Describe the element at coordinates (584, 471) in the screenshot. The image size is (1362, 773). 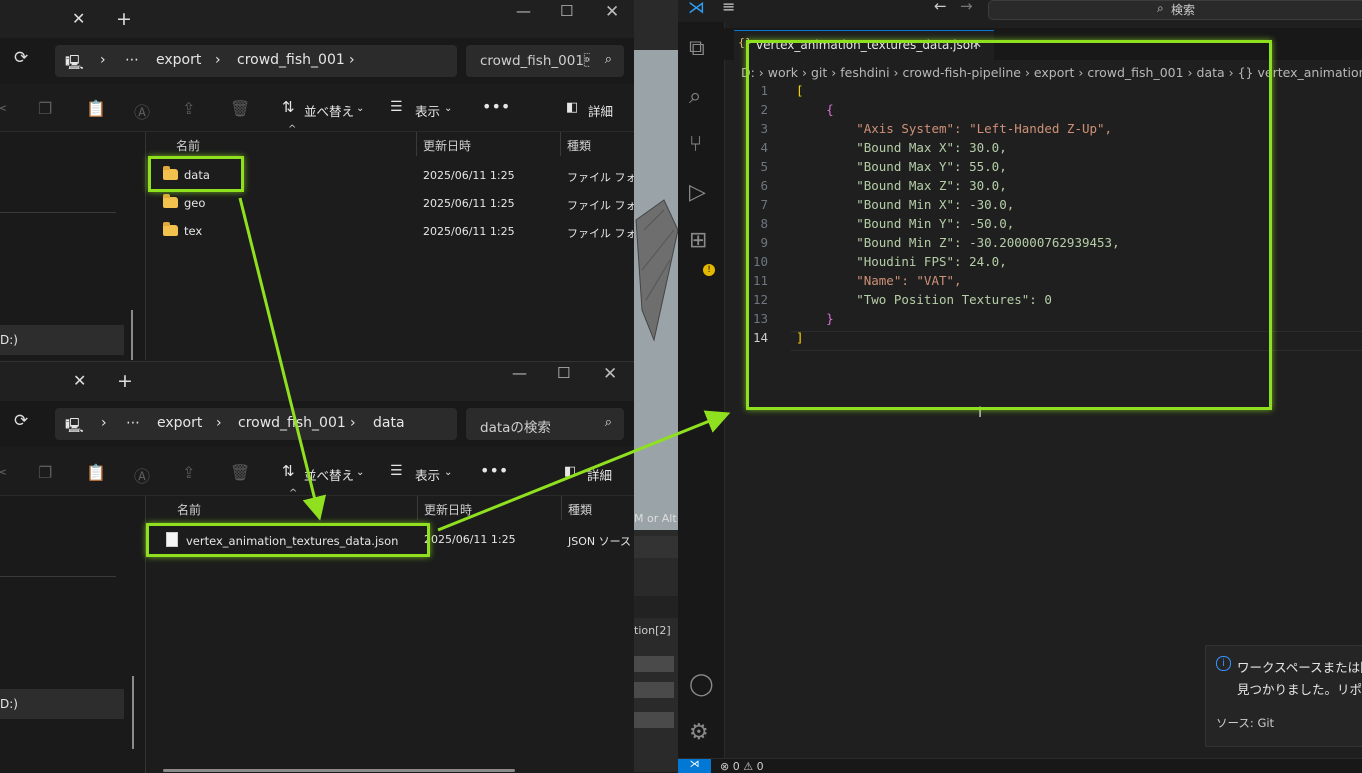
I see `arrow-to-editor` at that location.